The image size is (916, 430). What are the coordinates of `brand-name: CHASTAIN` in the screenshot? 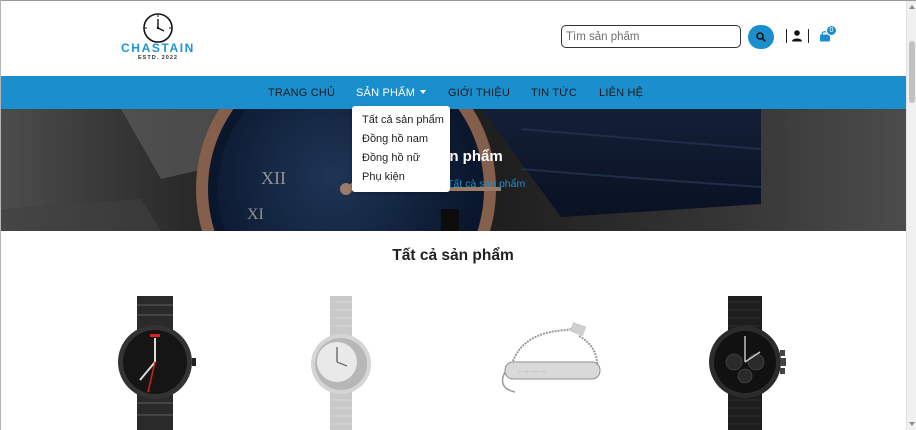 It's located at (158, 48).